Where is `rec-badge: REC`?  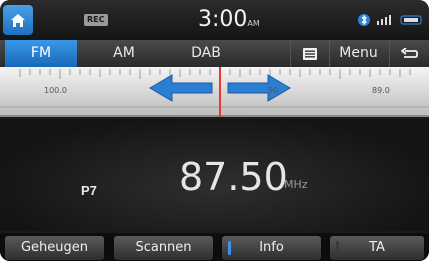
rec-badge: REC is located at coordinates (96, 20).